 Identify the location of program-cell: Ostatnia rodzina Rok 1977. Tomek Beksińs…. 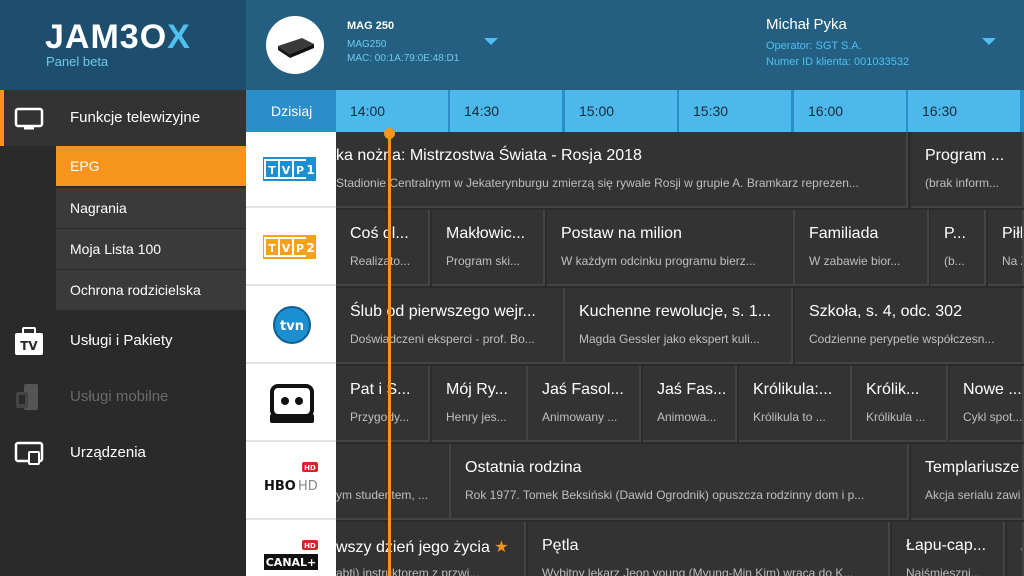
(680, 482).